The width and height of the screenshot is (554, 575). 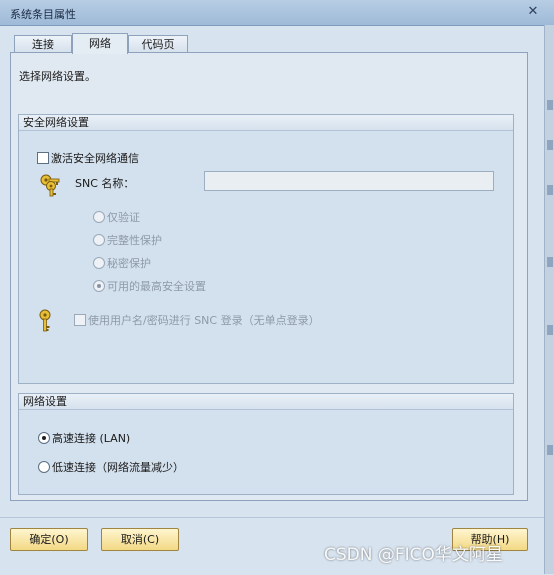 What do you see at coordinates (100, 43) in the screenshot?
I see `tab-network: 网络` at bounding box center [100, 43].